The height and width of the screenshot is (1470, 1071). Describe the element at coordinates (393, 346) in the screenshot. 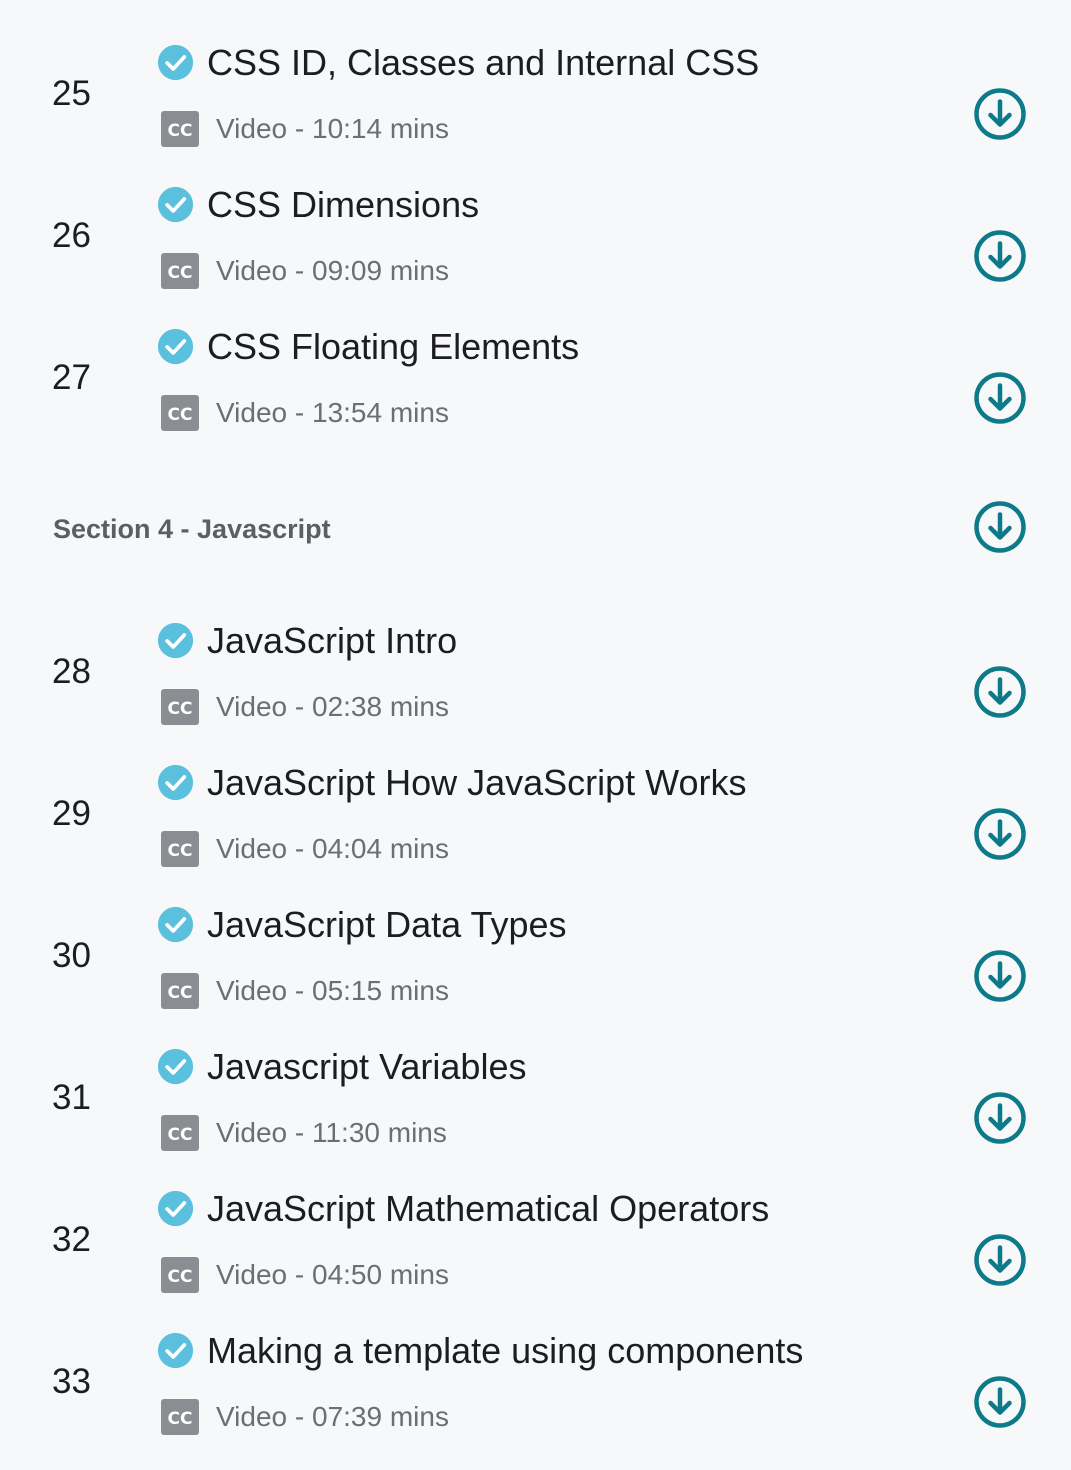

I see `lesson-title: CSS Floating Elements` at that location.